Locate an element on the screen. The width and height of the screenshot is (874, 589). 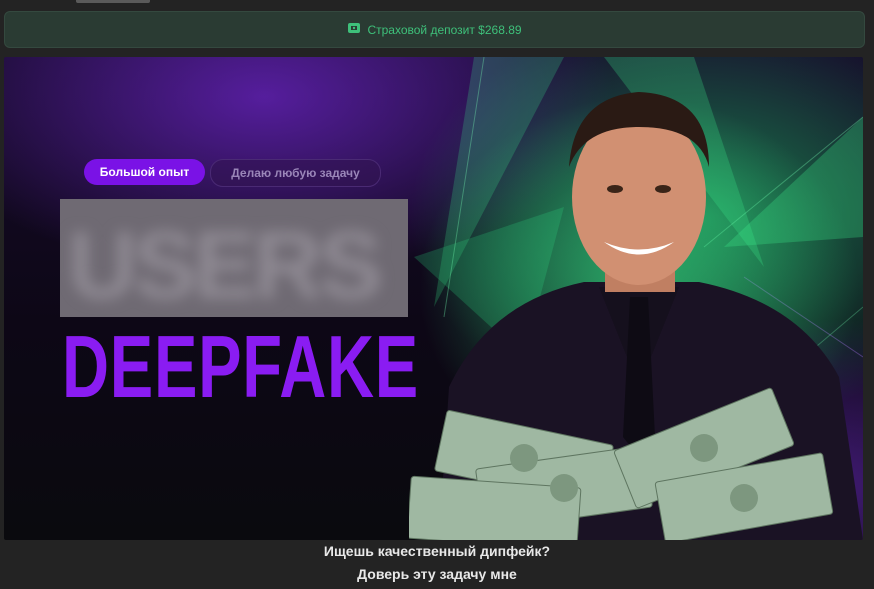
insurance-deposit-banner: Страховой депозит $268.89 is located at coordinates (434, 29).